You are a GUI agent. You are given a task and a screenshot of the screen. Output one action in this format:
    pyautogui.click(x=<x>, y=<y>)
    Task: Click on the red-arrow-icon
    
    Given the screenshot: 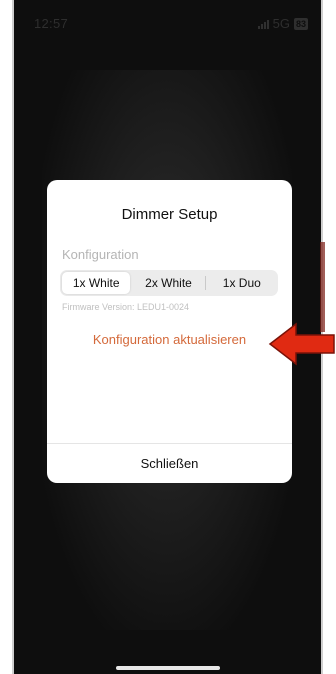 What is the action you would take?
    pyautogui.click(x=301, y=344)
    